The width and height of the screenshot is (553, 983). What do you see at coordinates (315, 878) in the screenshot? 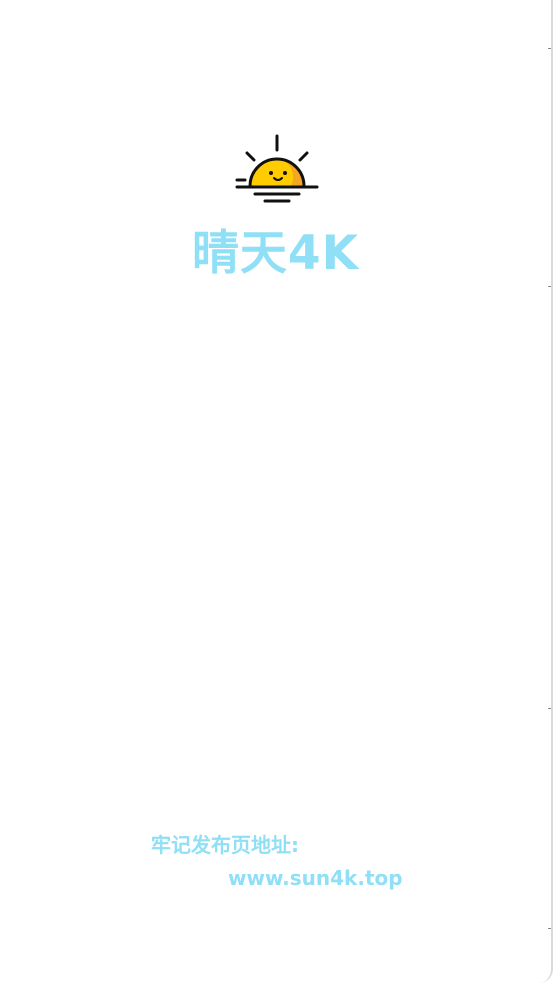
I see `publish-page-url: www.sun4k.top` at bounding box center [315, 878].